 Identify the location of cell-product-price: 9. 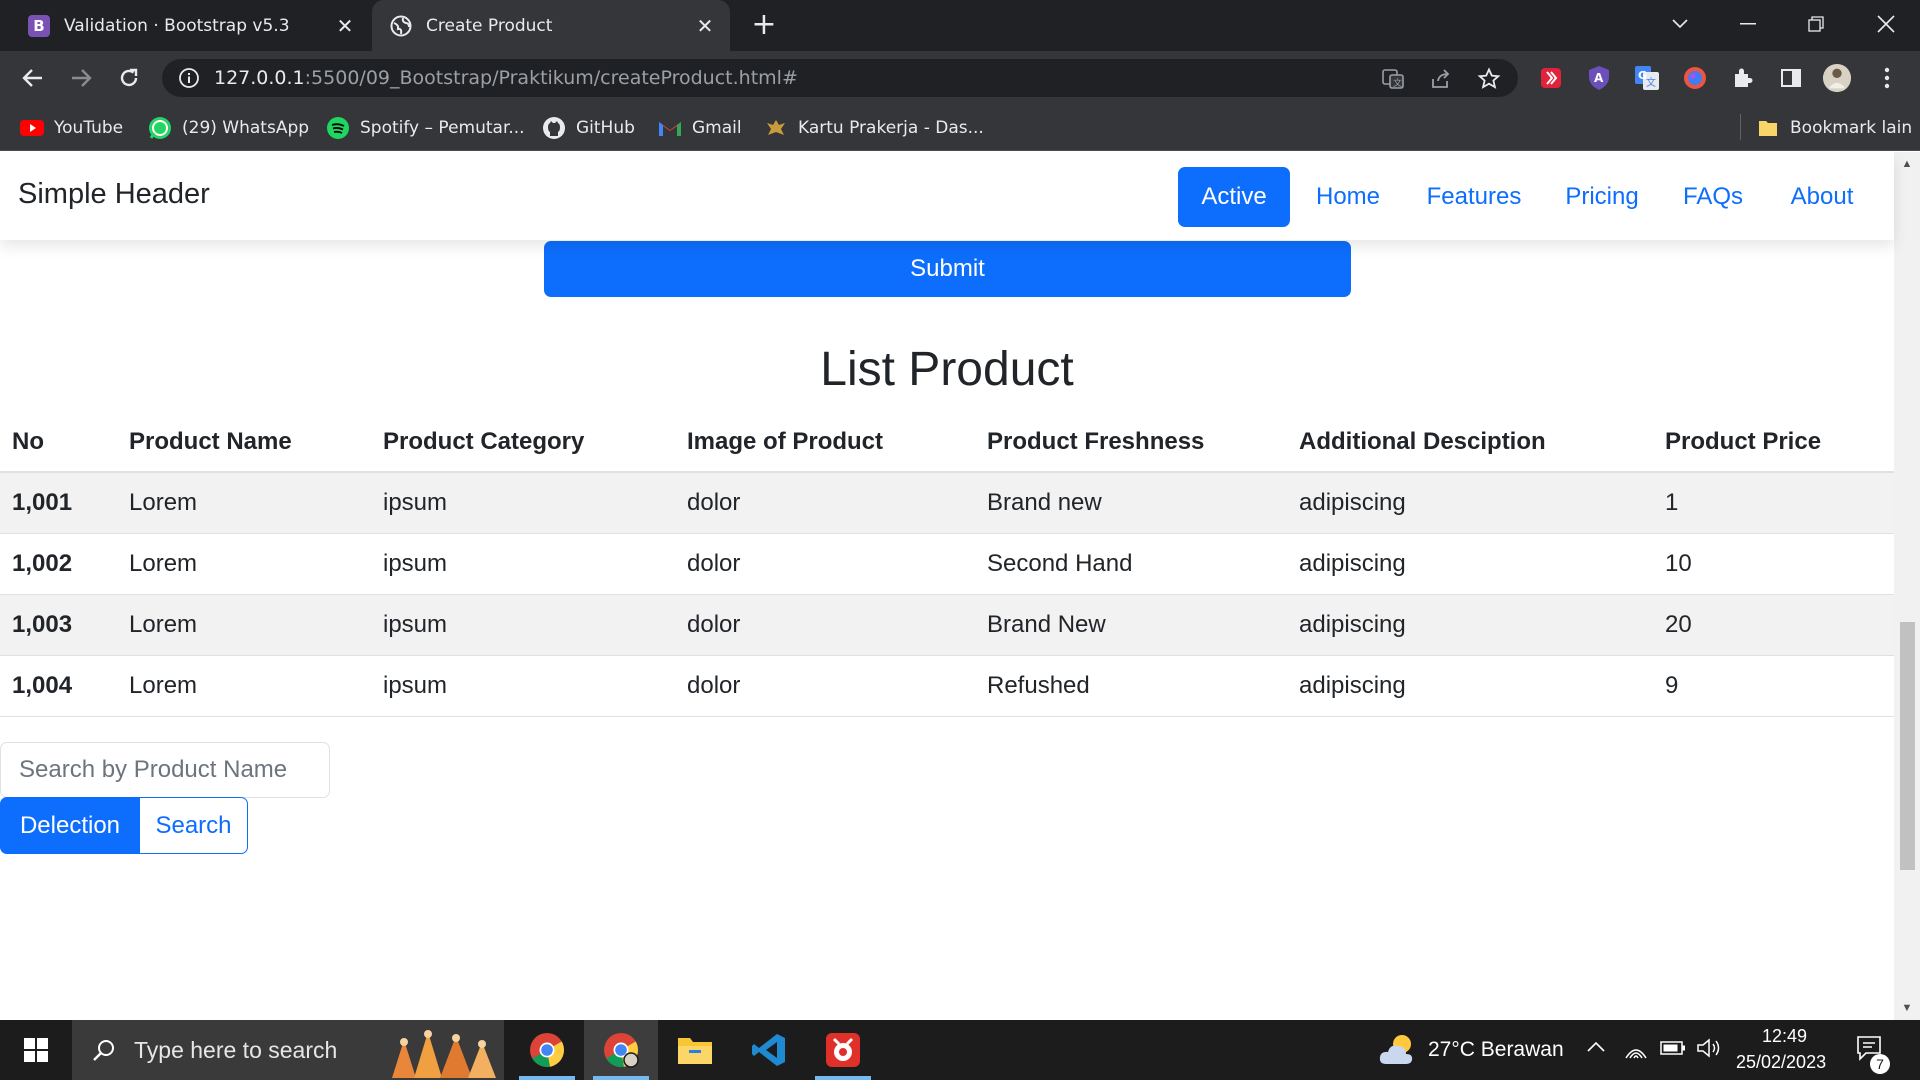
(1773, 686).